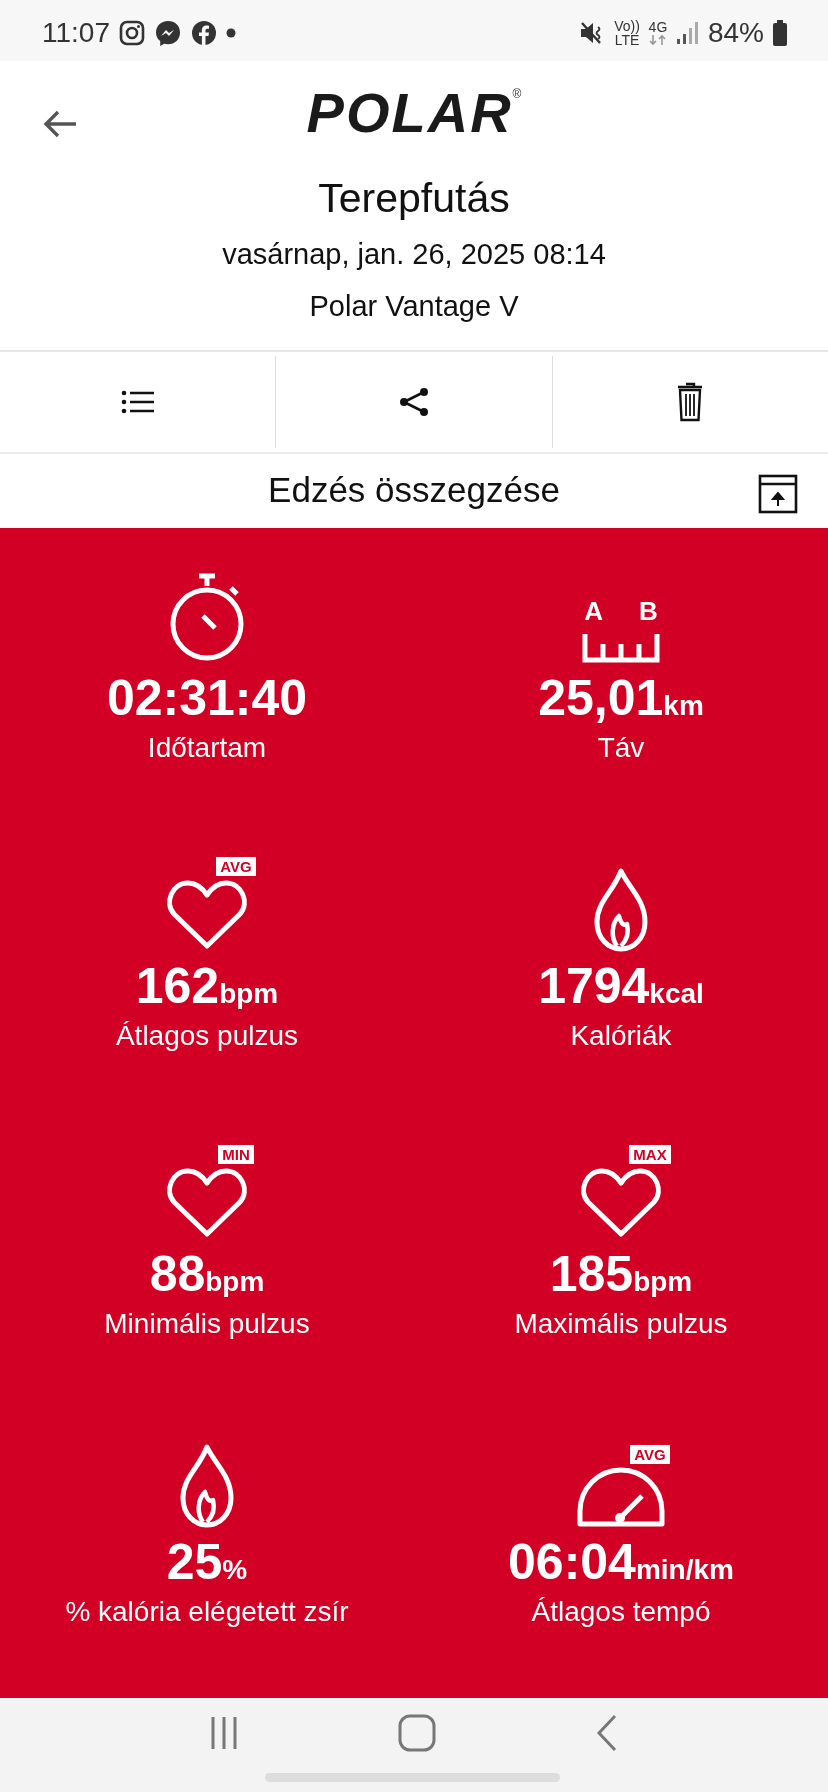 Image resolution: width=828 pixels, height=1792 pixels. What do you see at coordinates (204, 33) in the screenshot?
I see `facebook-icon` at bounding box center [204, 33].